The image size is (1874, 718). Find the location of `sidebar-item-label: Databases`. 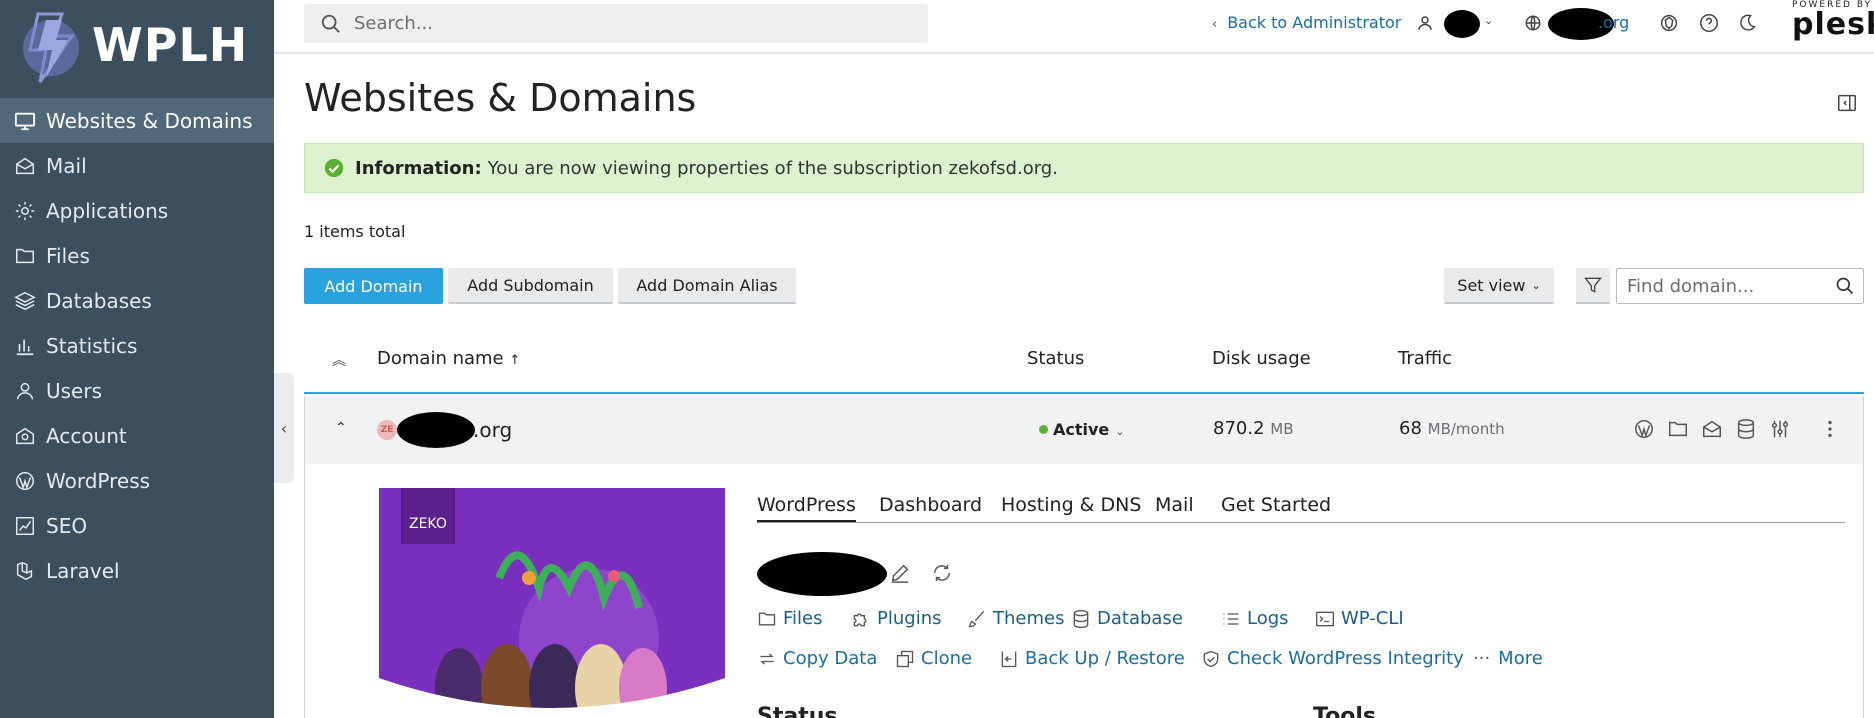

sidebar-item-label: Databases is located at coordinates (99, 300).